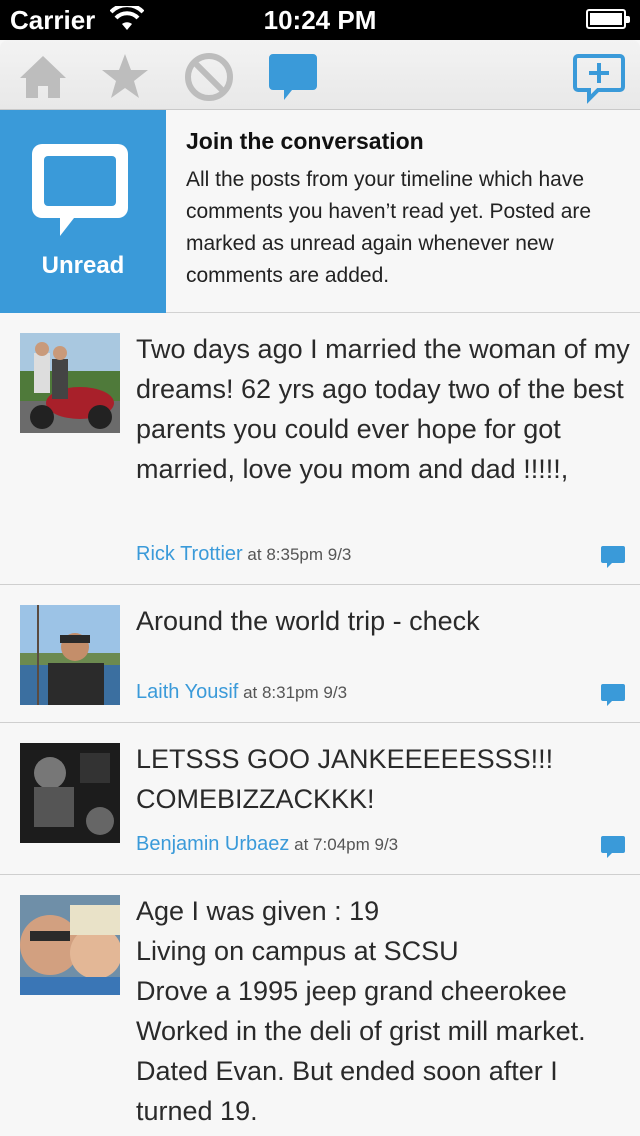 The image size is (640, 1136). I want to click on post-timestamp: at 8:35pm 9/3, so click(299, 554).